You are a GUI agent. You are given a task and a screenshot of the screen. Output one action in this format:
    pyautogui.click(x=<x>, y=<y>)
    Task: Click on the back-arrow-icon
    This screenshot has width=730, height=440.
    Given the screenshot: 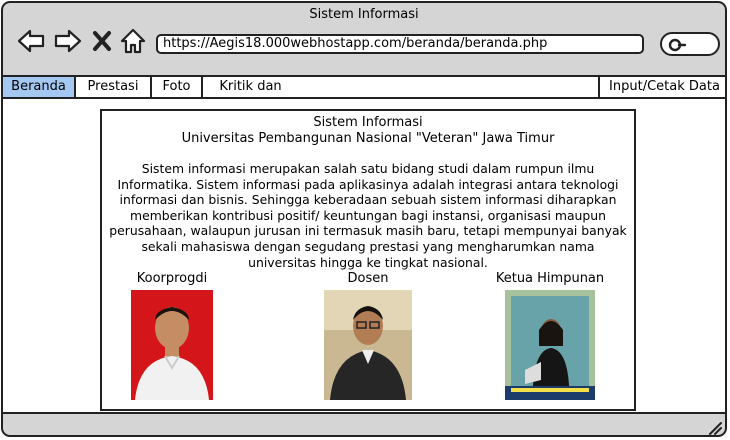 What is the action you would take?
    pyautogui.click(x=31, y=41)
    